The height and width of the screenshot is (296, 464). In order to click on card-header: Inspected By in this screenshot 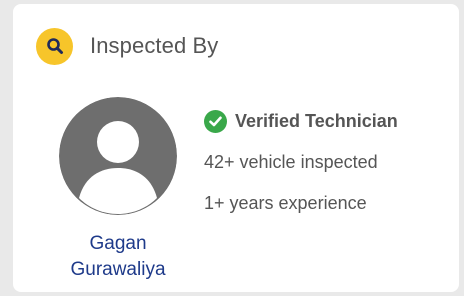, I will do `click(127, 46)`.